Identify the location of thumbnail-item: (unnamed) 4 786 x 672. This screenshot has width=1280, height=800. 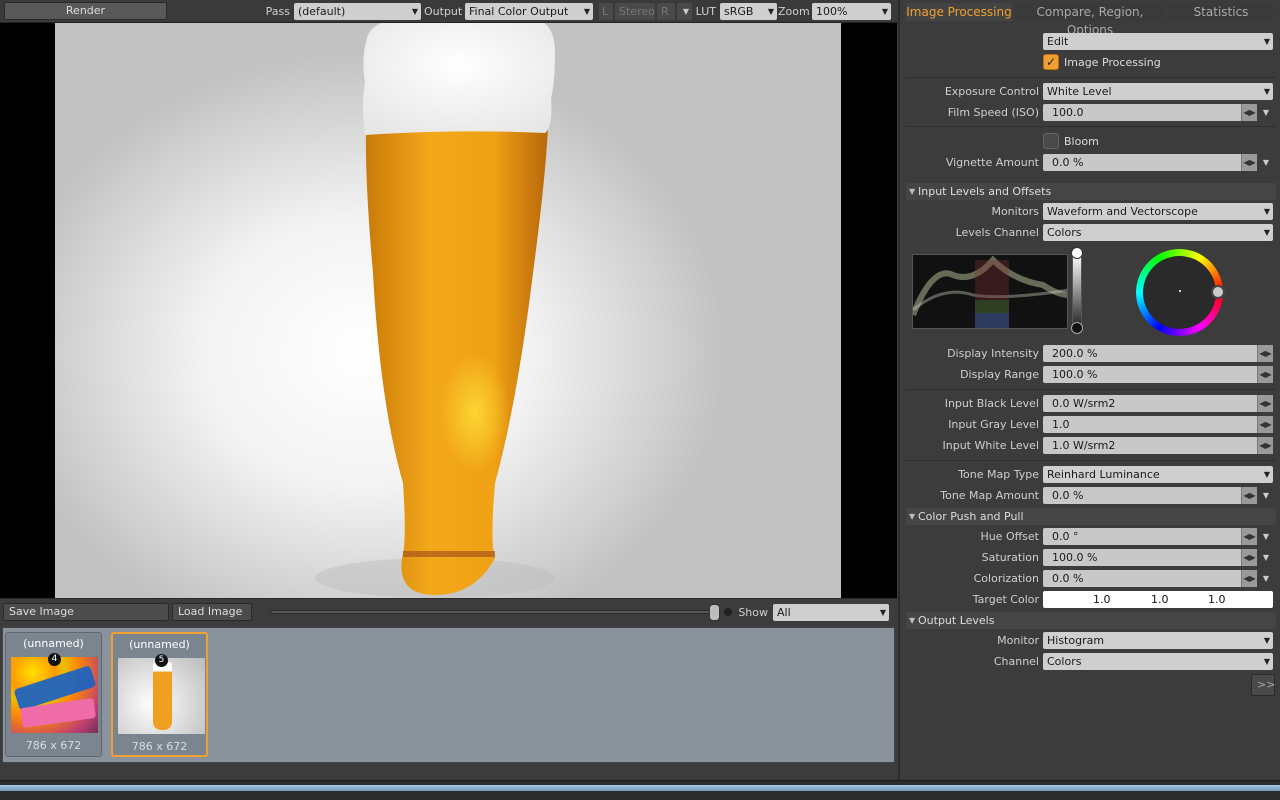
(53, 694).